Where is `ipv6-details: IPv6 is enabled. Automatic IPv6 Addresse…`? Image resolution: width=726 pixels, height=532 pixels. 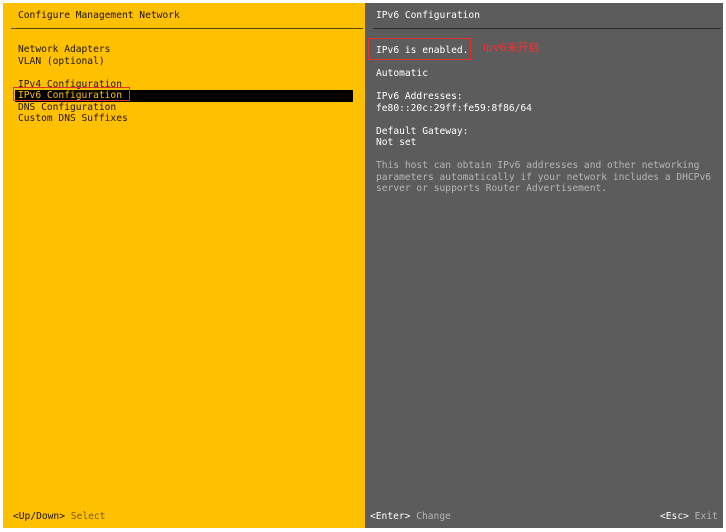 ipv6-details: IPv6 is enabled. Automatic IPv6 Addresse… is located at coordinates (546, 120).